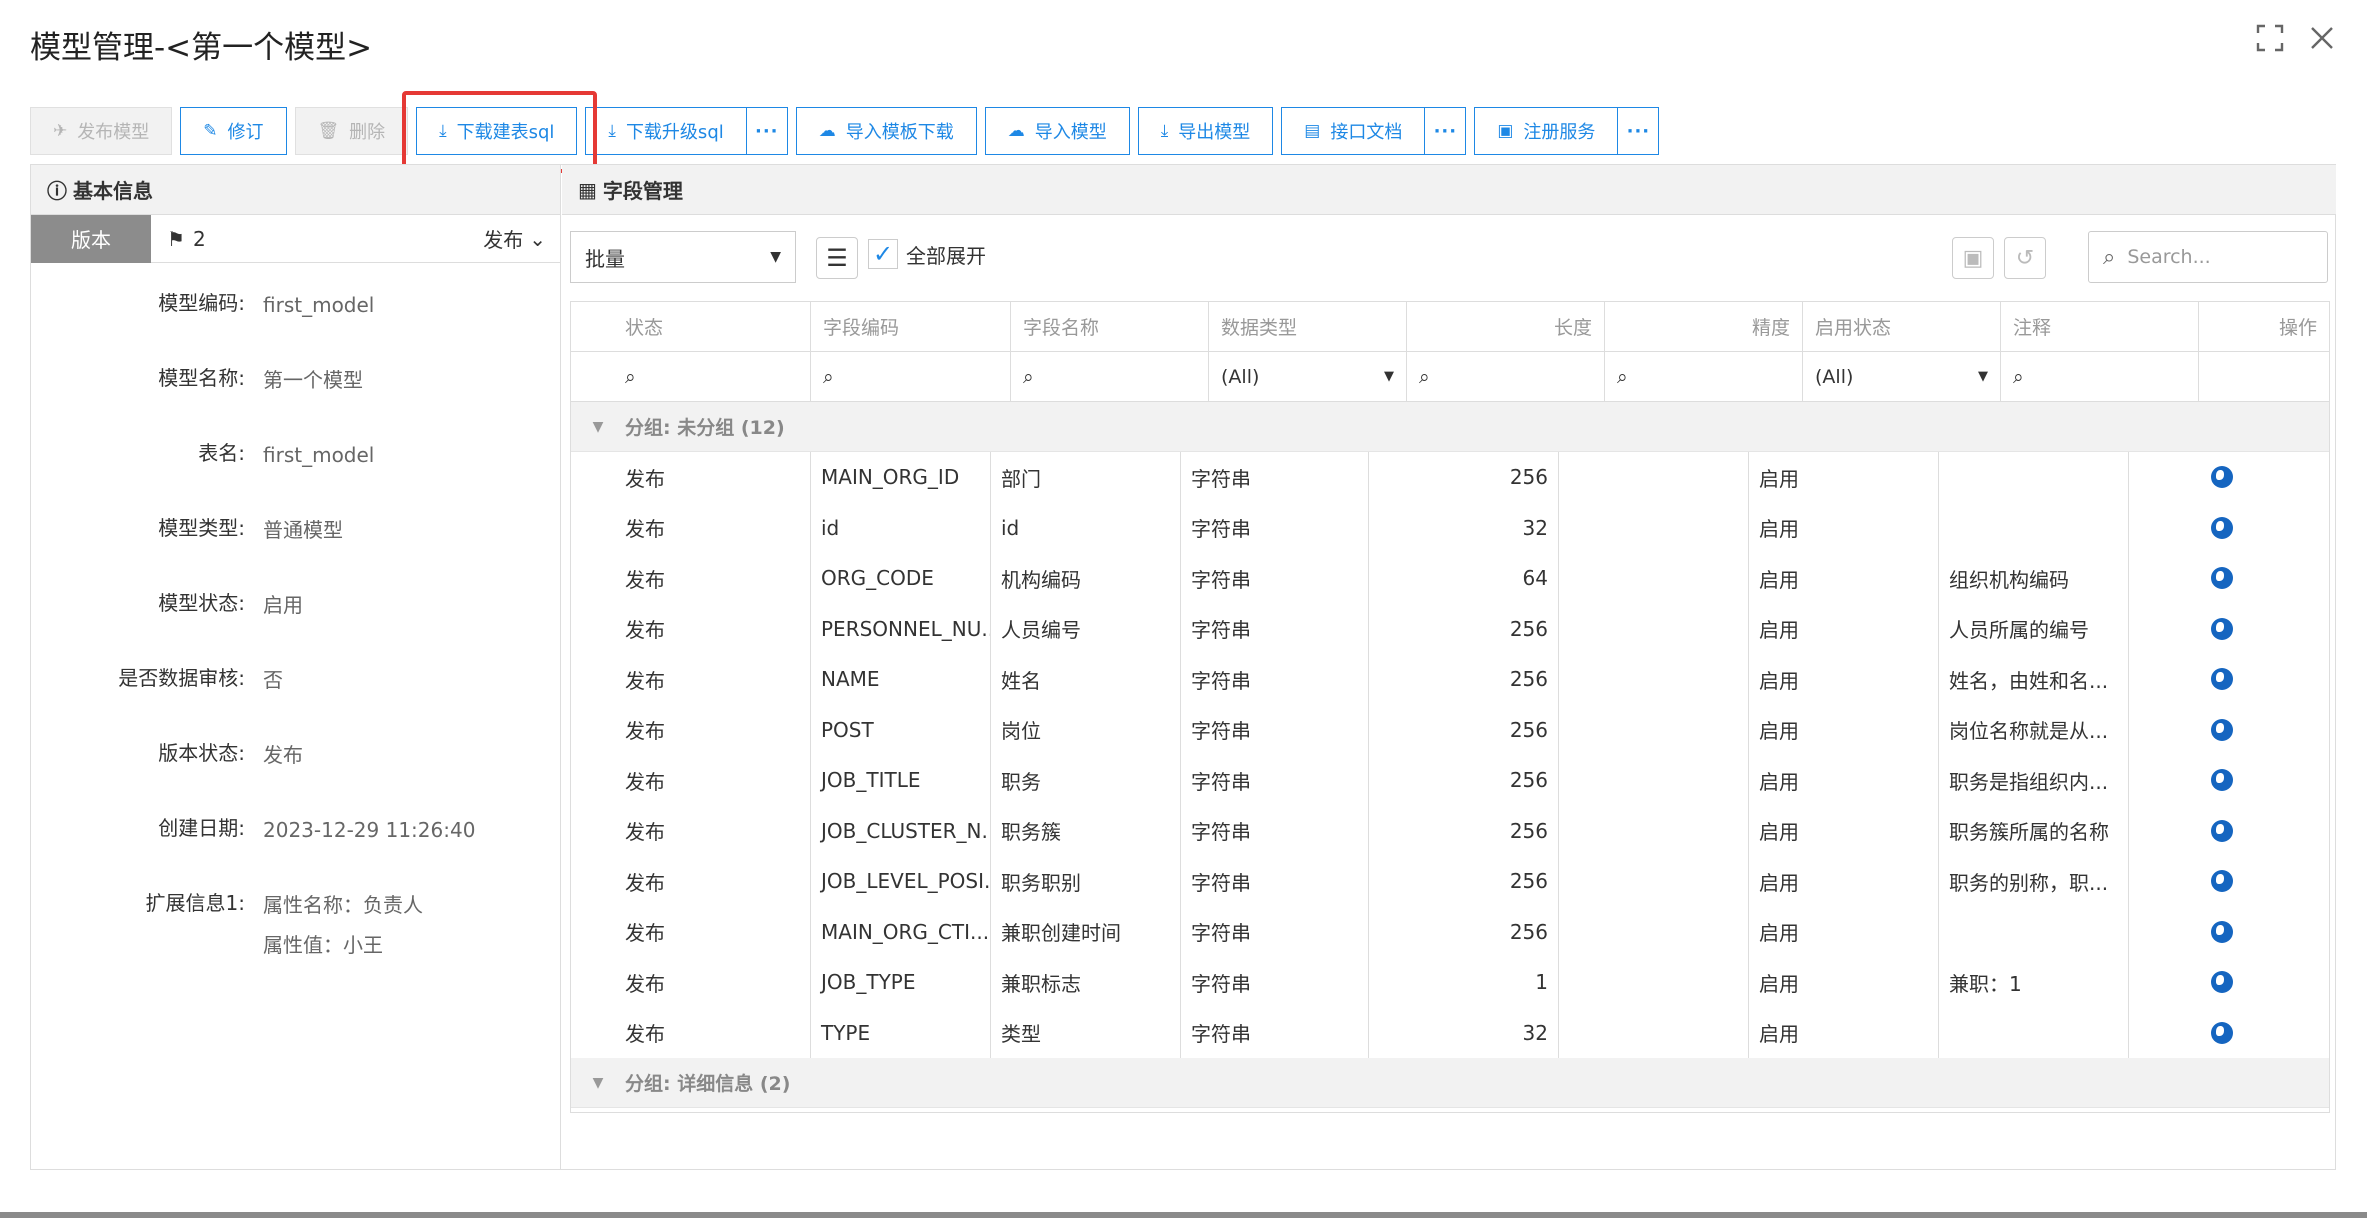  I want to click on info-row: 是否数据审核: 否, so click(200, 679).